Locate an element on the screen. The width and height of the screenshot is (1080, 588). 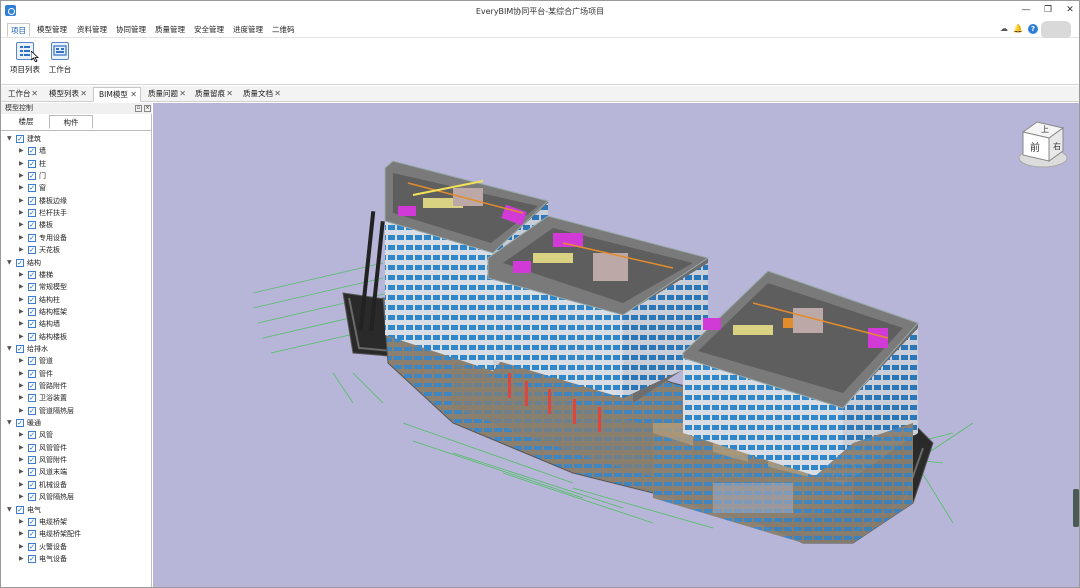
menu-item-safety: 安全管理 is located at coordinates (209, 30).